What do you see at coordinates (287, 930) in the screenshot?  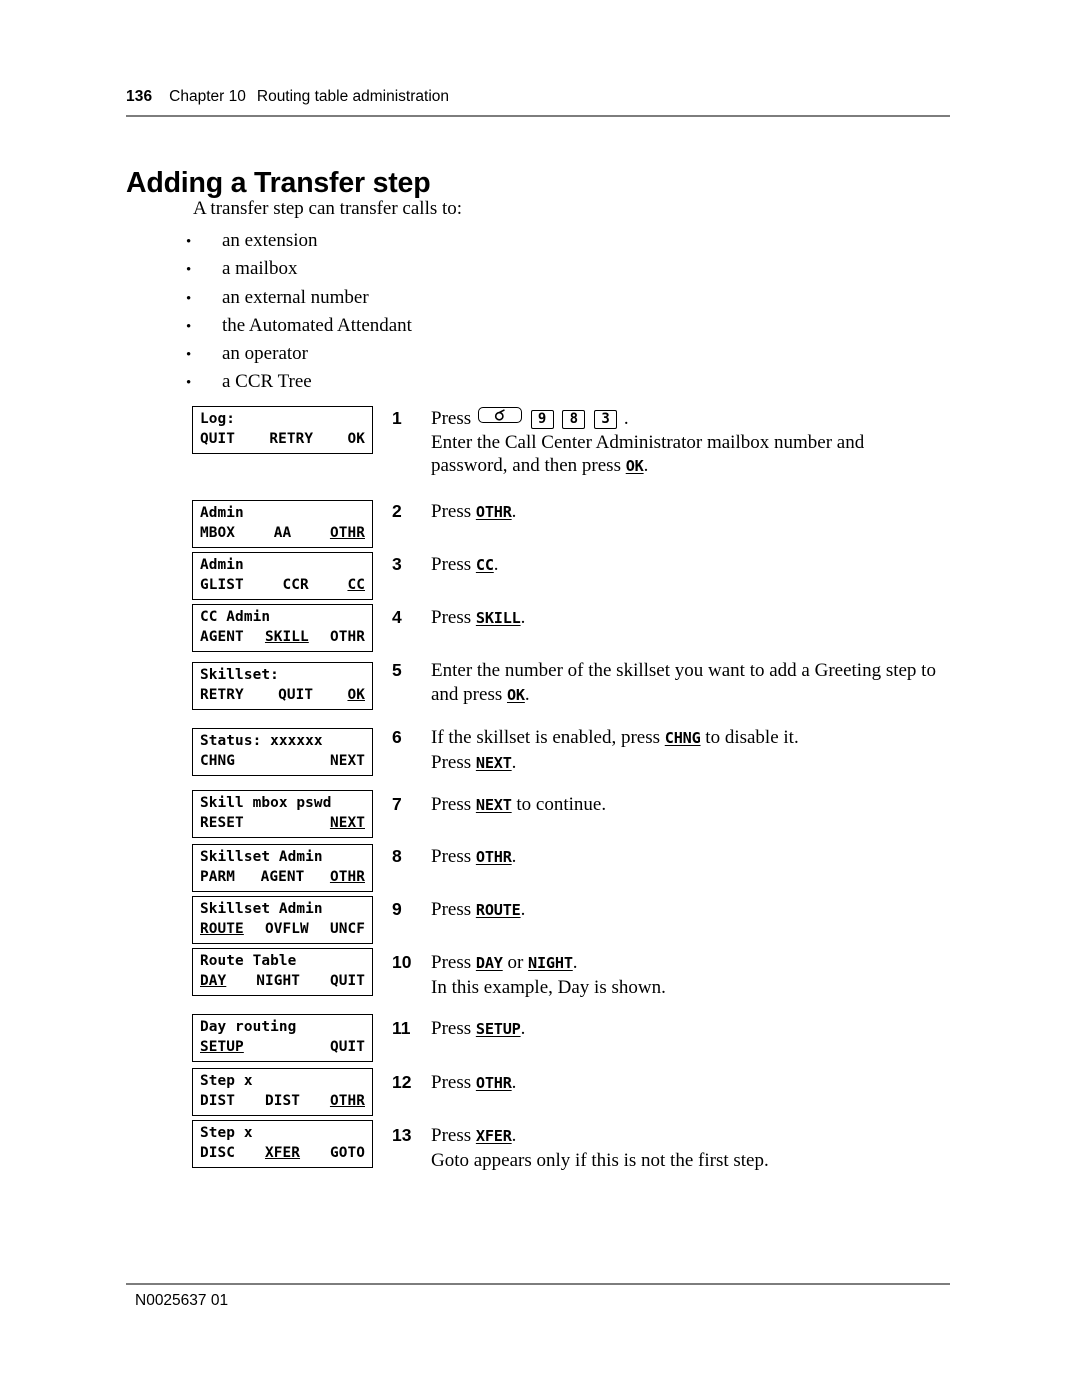 I see `softkey-label: OVFLW` at bounding box center [287, 930].